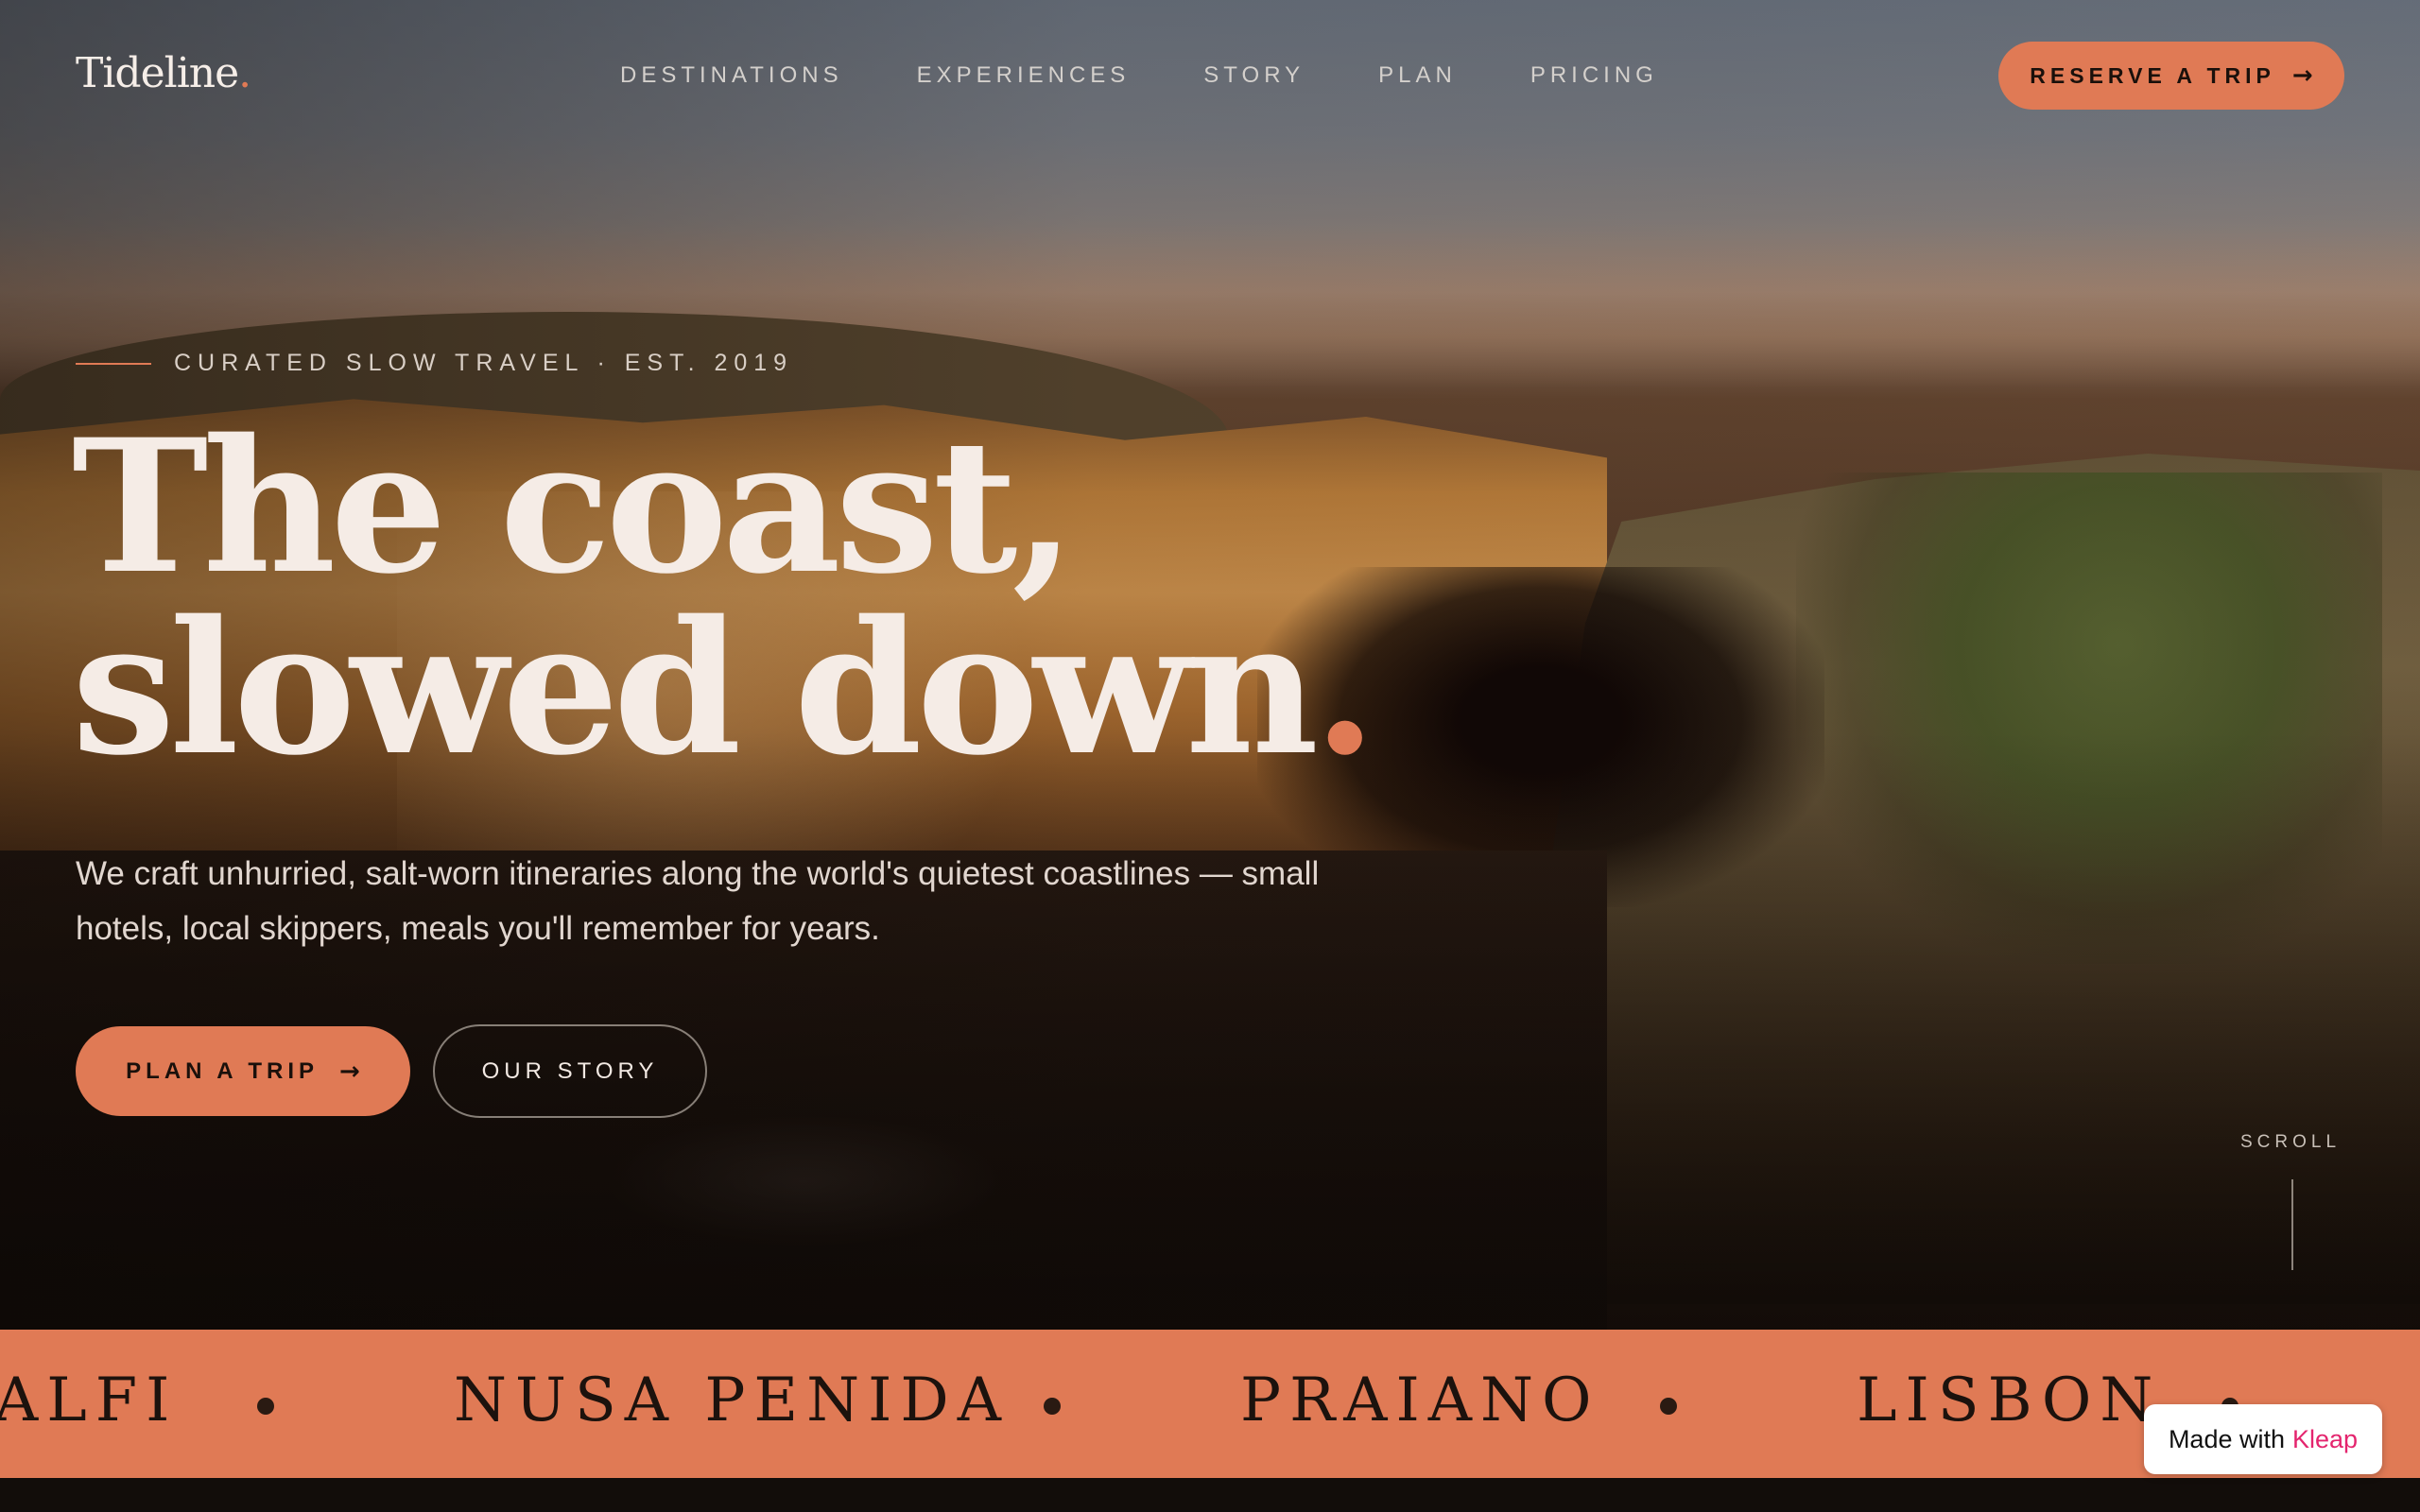  Describe the element at coordinates (2292, 1224) in the screenshot. I see `scroll-indicator-line` at that location.